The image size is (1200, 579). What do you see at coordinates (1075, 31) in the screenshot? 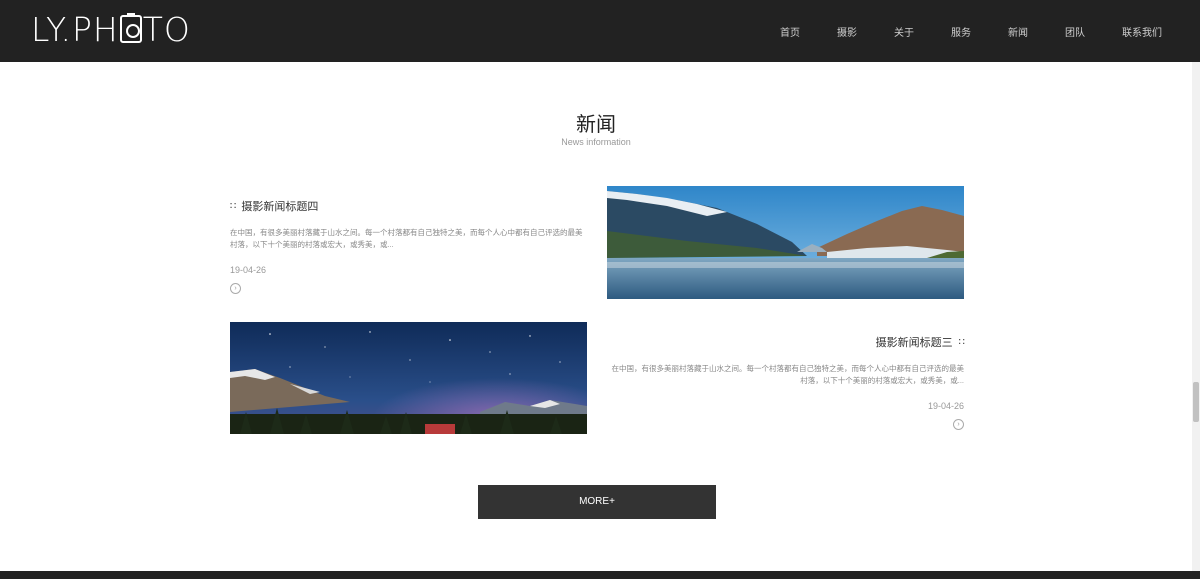
I see `nav-team: 团队` at bounding box center [1075, 31].